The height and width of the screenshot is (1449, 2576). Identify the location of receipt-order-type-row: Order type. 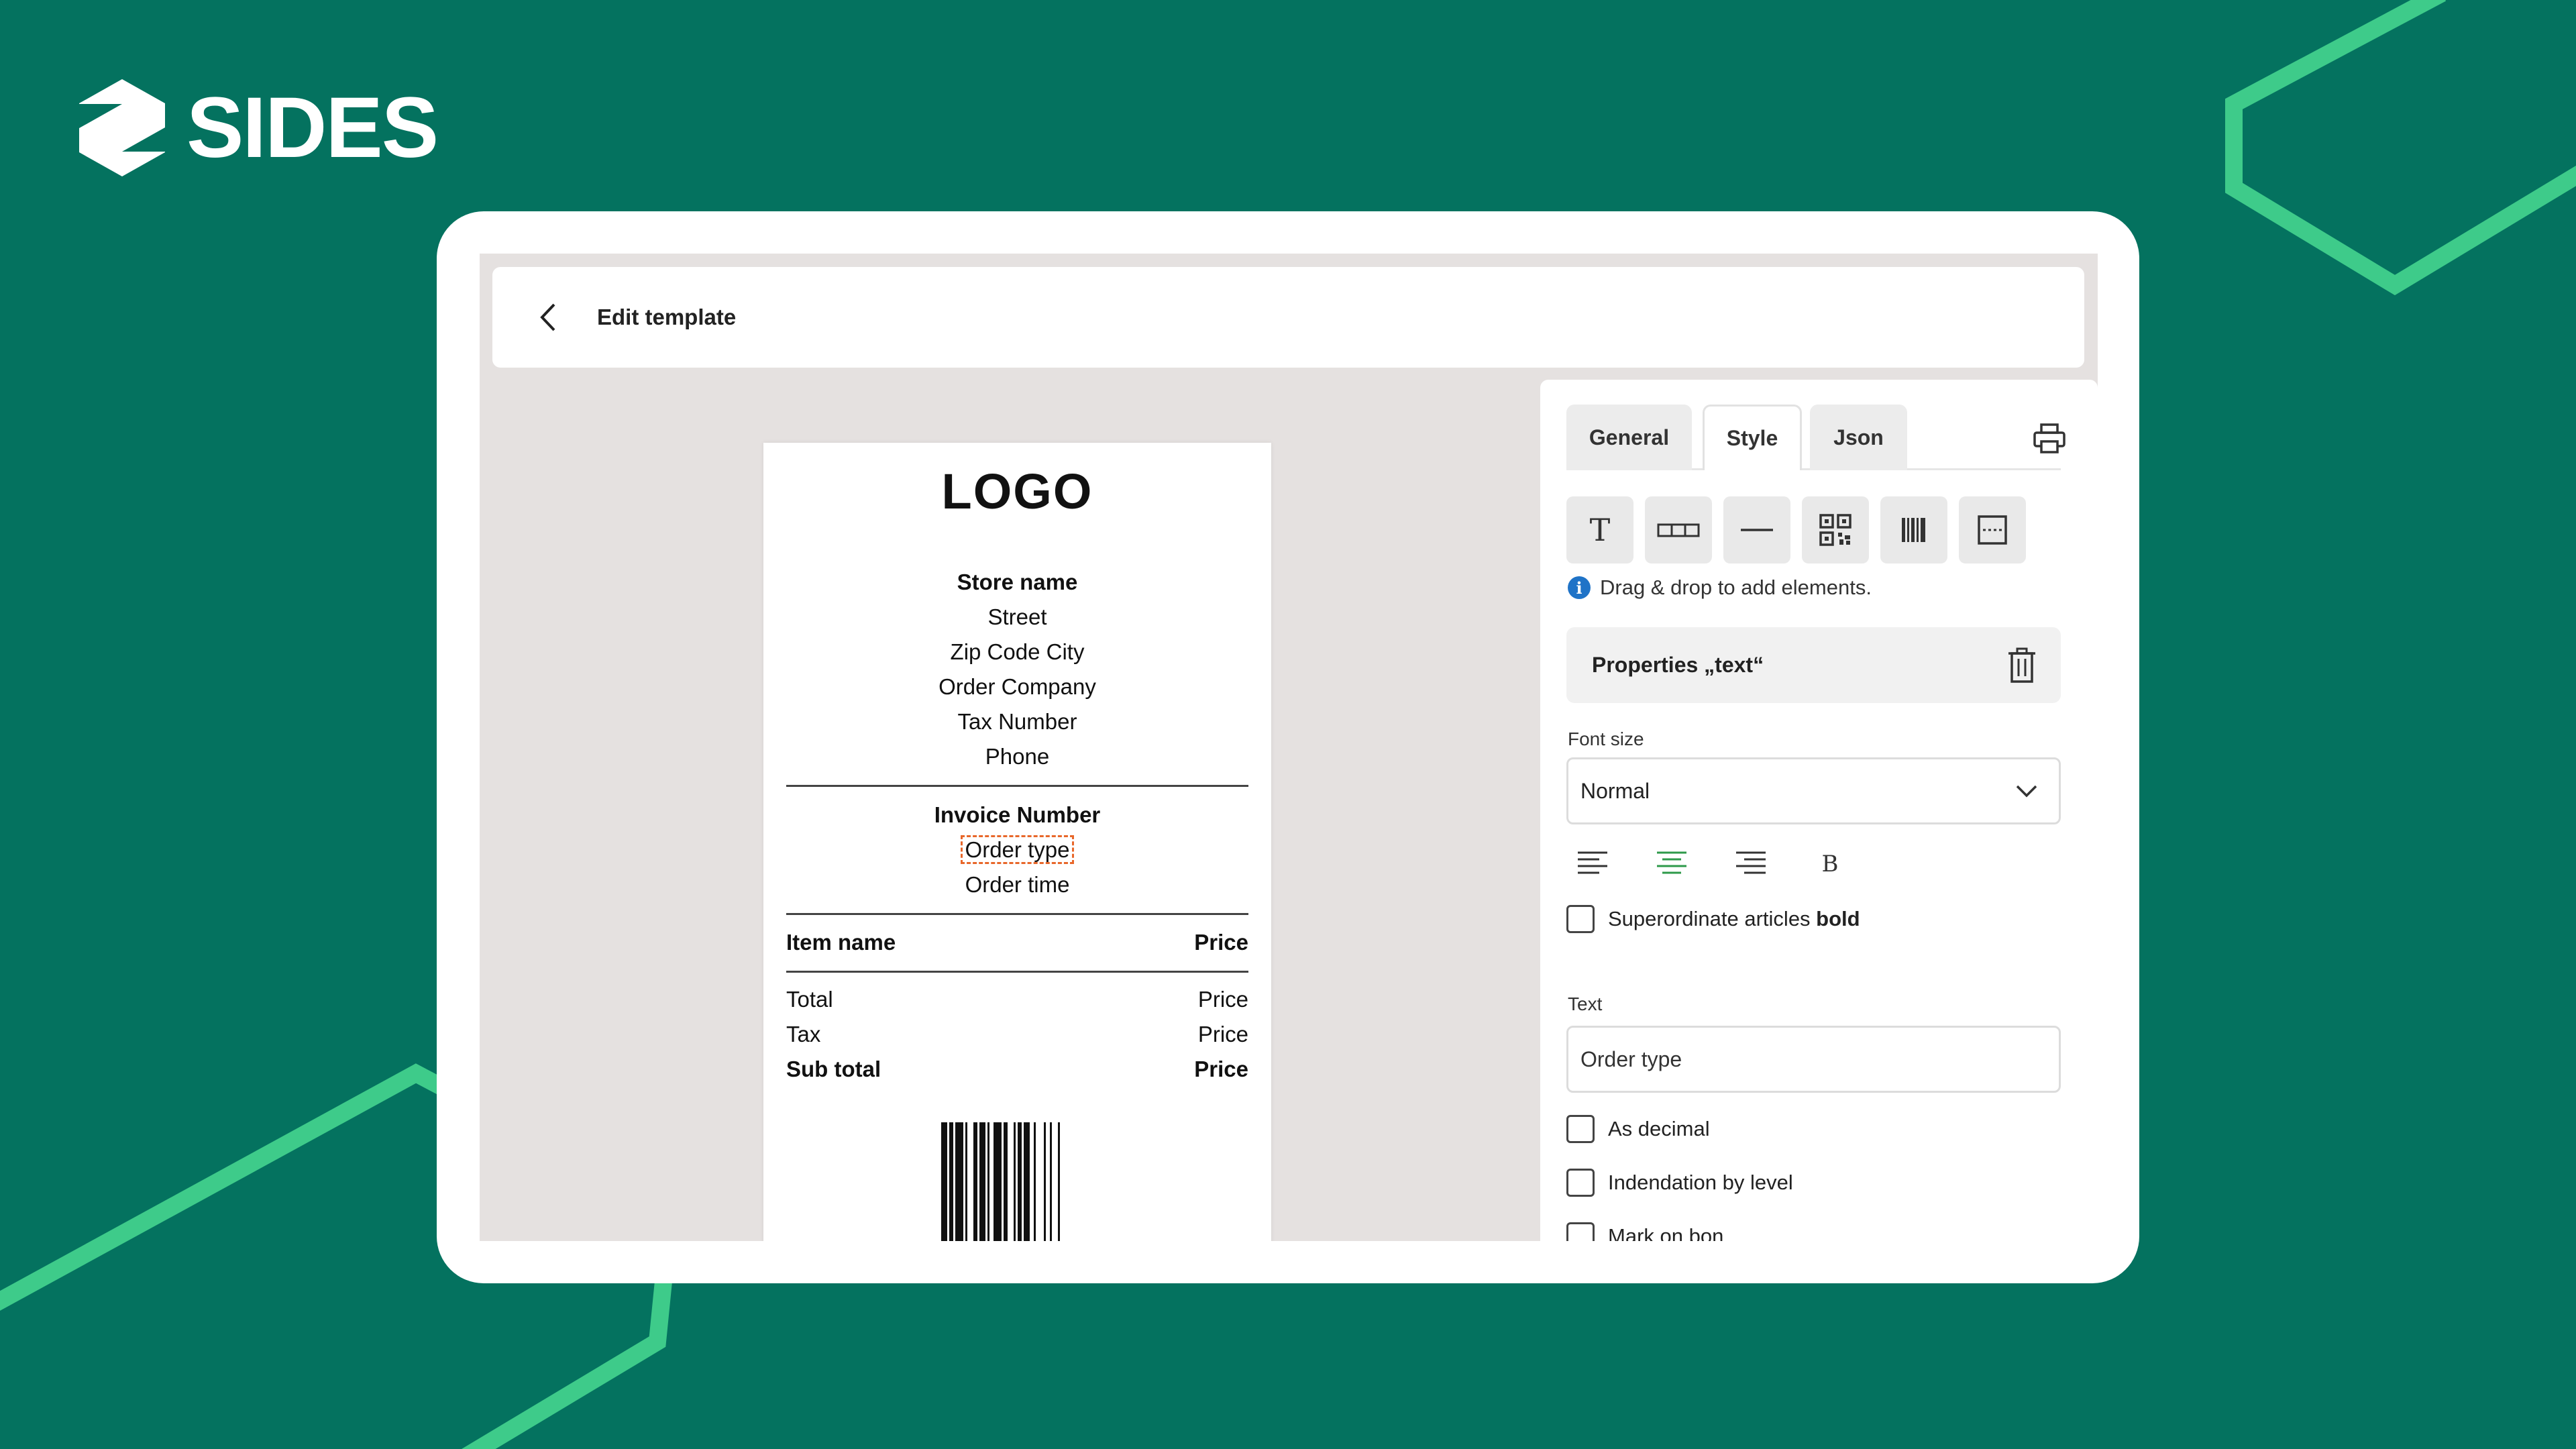
(1017, 850).